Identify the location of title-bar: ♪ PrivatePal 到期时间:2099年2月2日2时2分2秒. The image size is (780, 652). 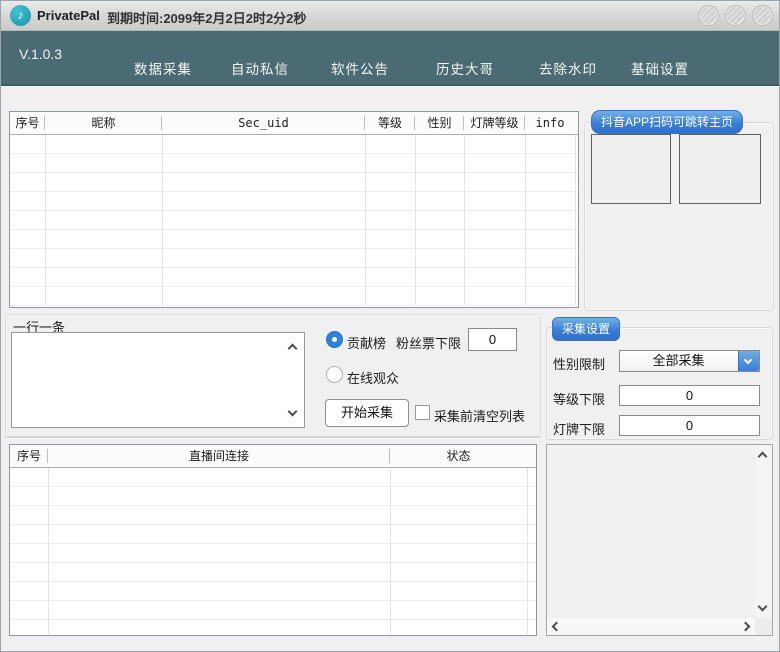
(390, 16).